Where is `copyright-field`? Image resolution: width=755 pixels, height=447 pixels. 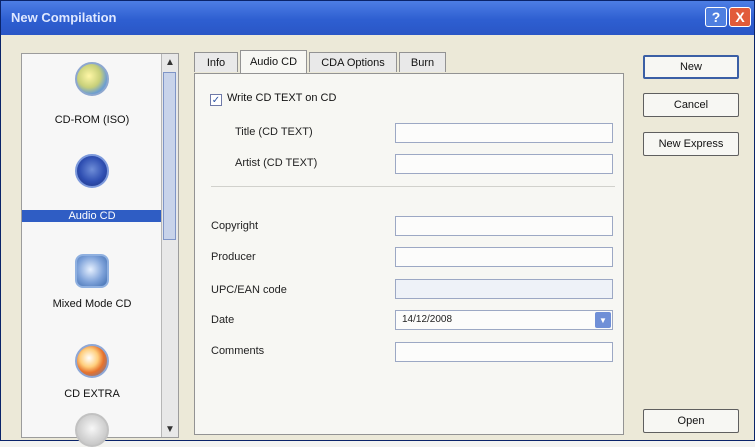
copyright-field is located at coordinates (504, 226).